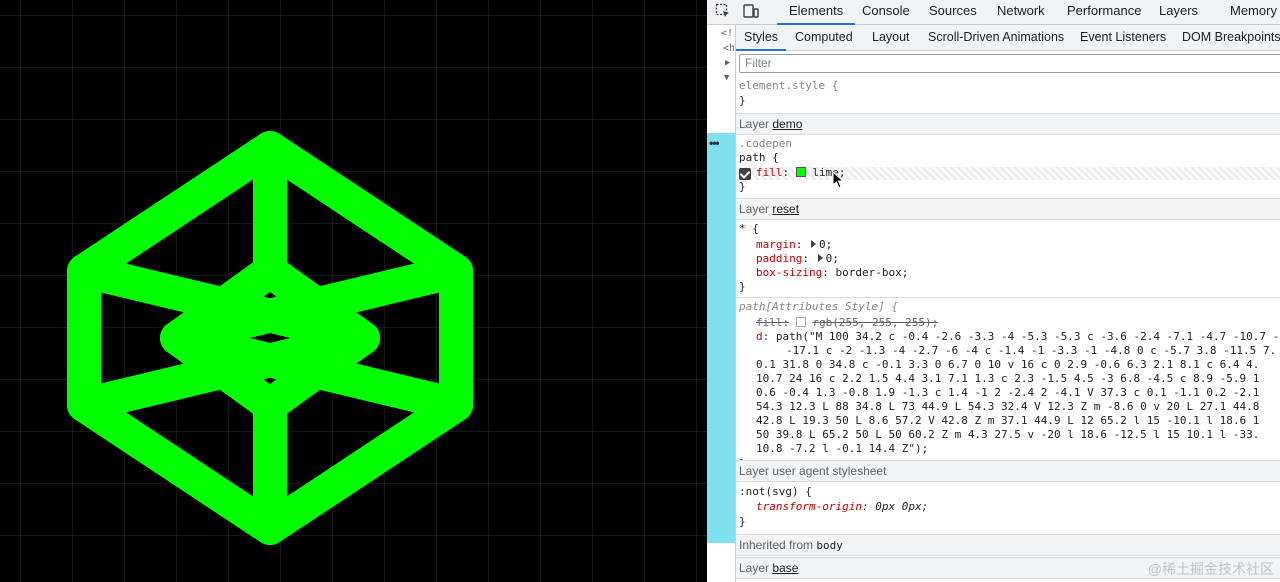  I want to click on prop-name: fill, so click(769, 172).